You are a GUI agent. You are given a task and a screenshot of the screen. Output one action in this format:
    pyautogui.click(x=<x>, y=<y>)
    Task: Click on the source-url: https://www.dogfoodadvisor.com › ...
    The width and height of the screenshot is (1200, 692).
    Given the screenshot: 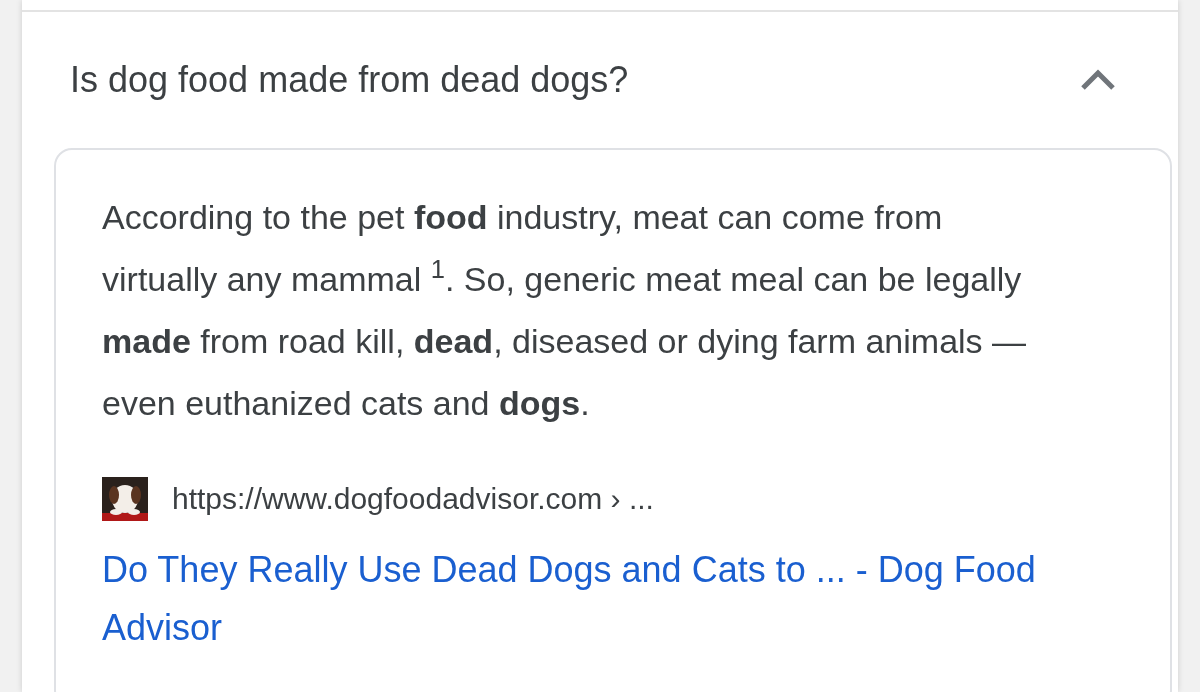 What is the action you would take?
    pyautogui.click(x=413, y=499)
    